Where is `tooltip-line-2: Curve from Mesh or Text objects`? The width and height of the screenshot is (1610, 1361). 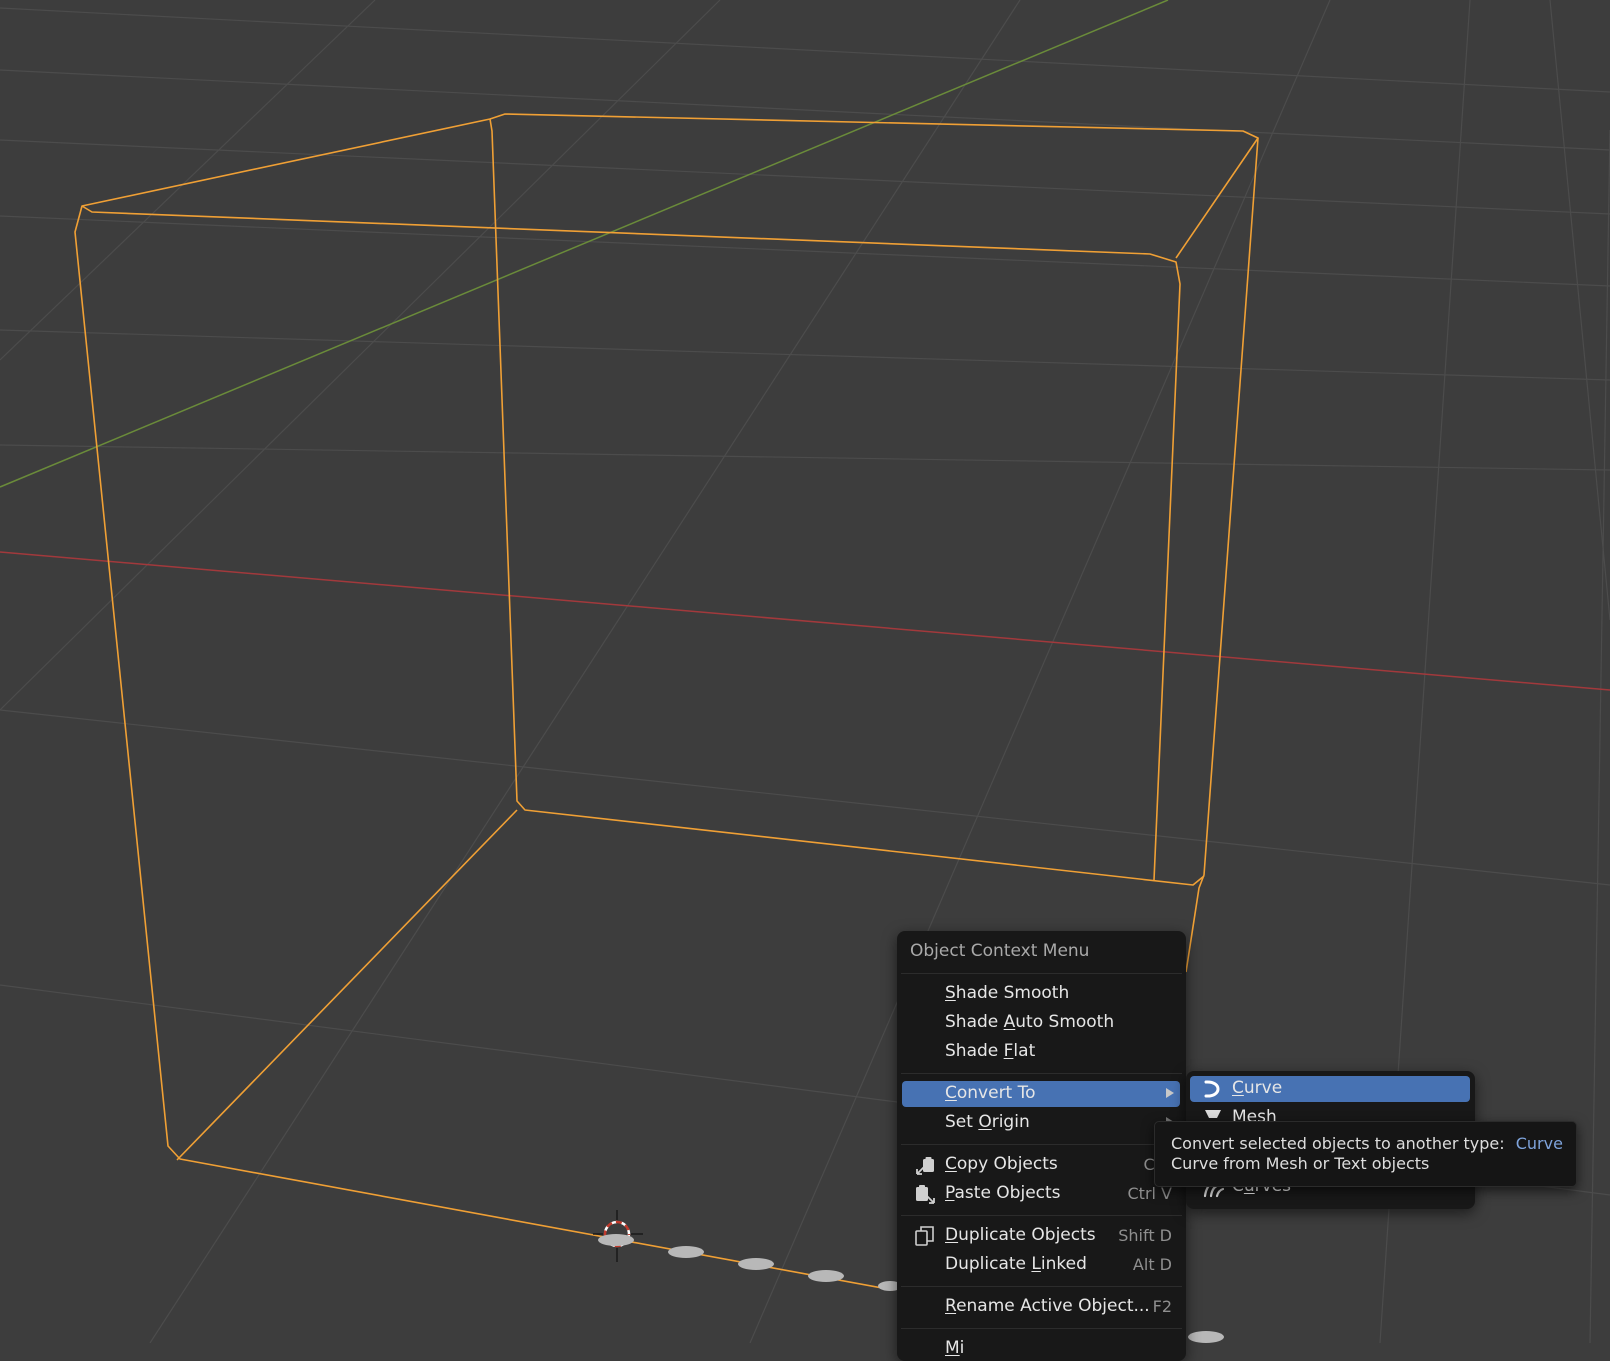
tooltip-line-2: Curve from Mesh or Text objects is located at coordinates (1300, 1163).